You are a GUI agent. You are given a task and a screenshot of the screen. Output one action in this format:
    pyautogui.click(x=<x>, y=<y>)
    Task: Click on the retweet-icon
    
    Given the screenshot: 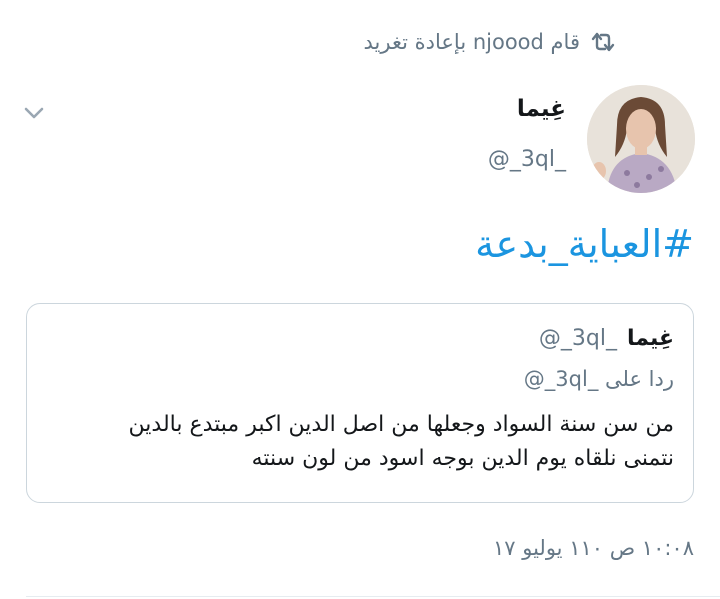 What is the action you would take?
    pyautogui.click(x=603, y=42)
    